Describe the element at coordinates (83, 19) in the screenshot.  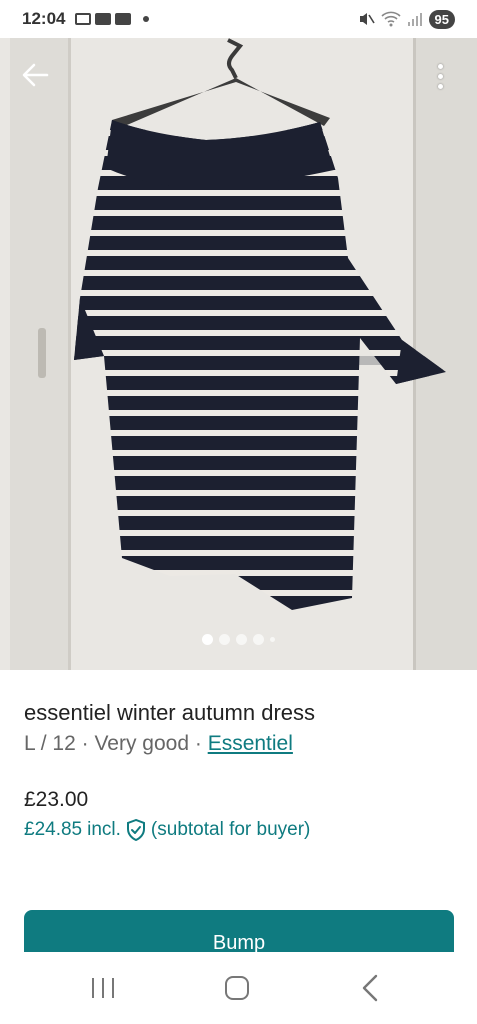
I see `screenshot-icon` at that location.